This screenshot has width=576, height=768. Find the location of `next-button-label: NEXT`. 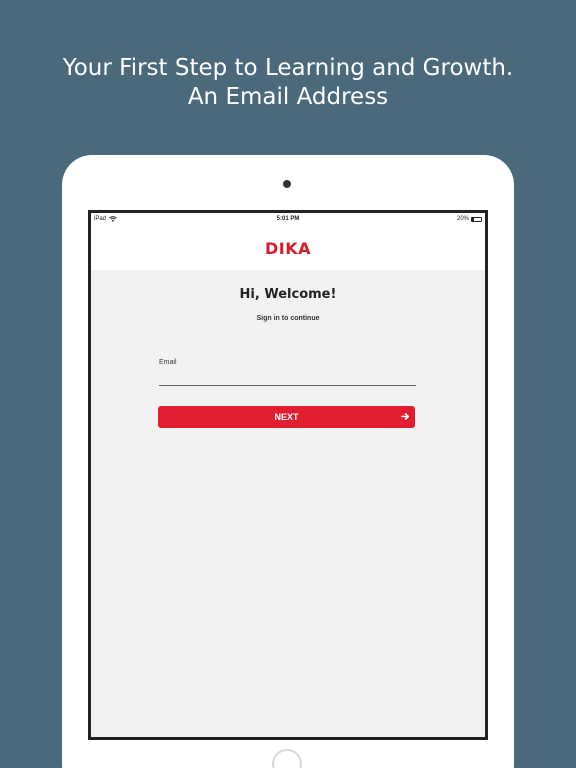

next-button-label: NEXT is located at coordinates (286, 417).